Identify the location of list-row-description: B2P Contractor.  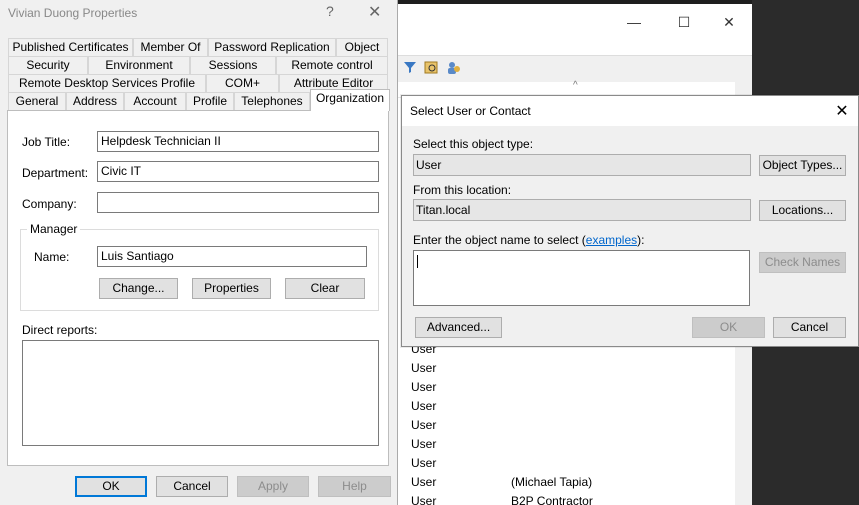
(552, 499).